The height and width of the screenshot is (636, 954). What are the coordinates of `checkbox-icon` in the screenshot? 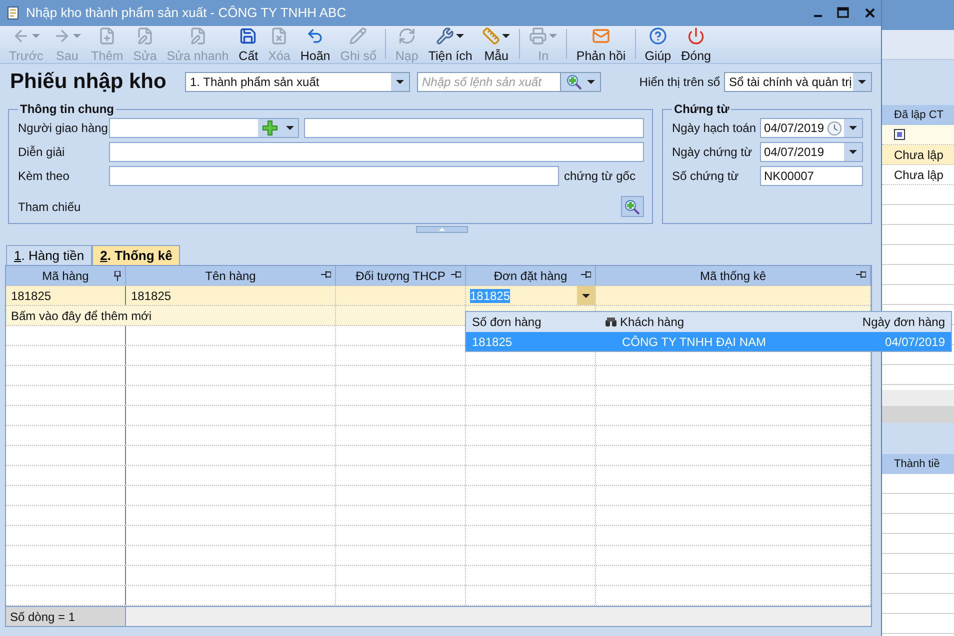 It's located at (899, 134).